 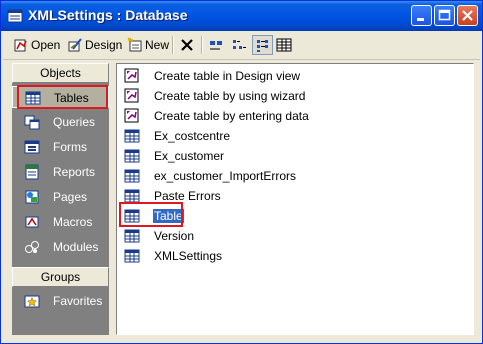 I want to click on design-label: Design, so click(x=104, y=45).